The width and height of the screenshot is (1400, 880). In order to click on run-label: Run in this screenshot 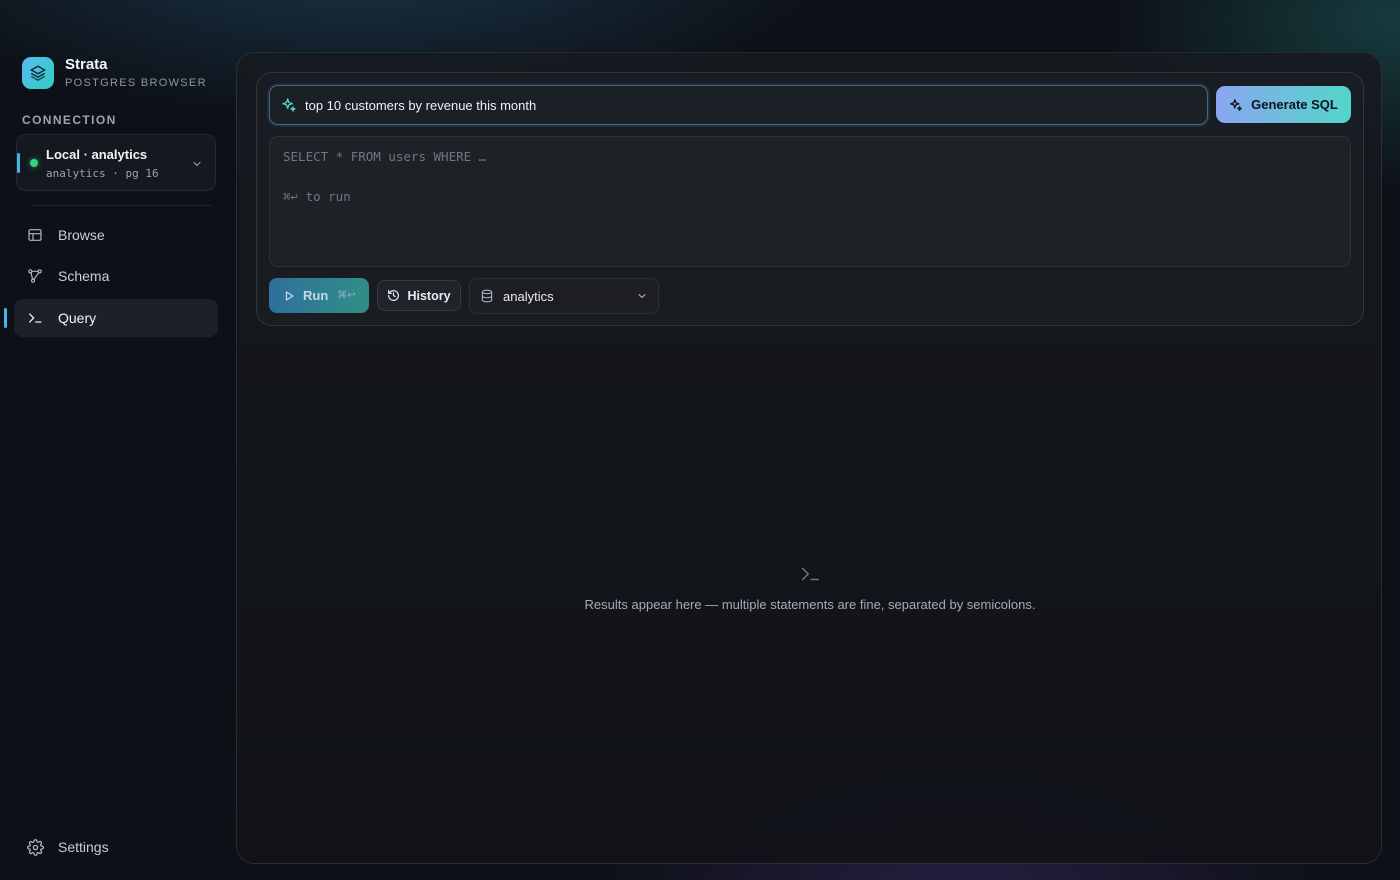, I will do `click(316, 295)`.